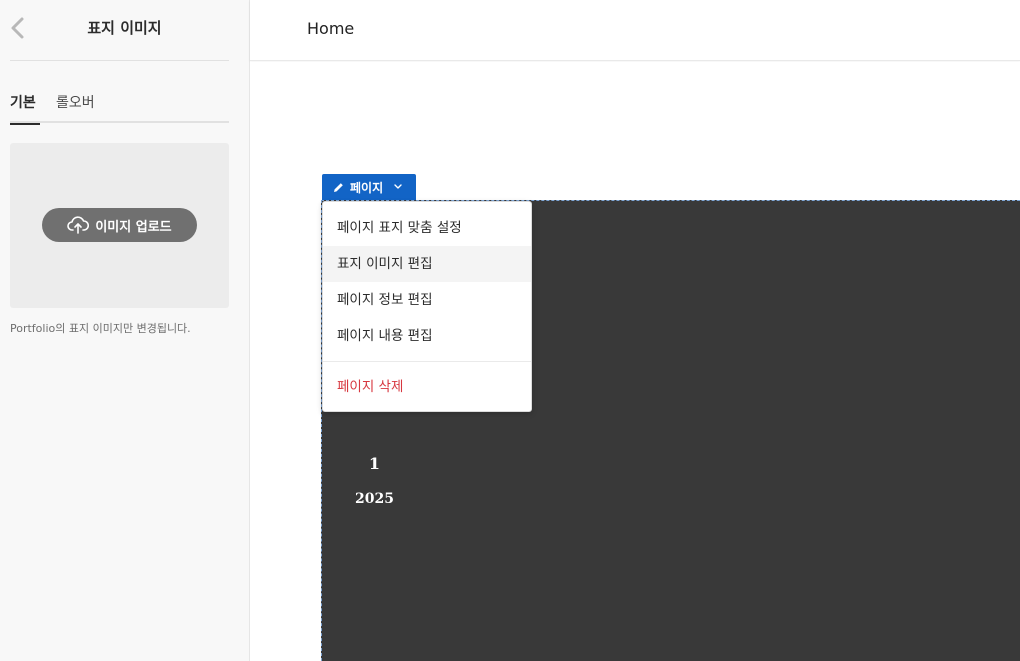  What do you see at coordinates (100, 328) in the screenshot?
I see `cover-image-note: Portfolio의 표지 이미지만 변경됩니다.` at bounding box center [100, 328].